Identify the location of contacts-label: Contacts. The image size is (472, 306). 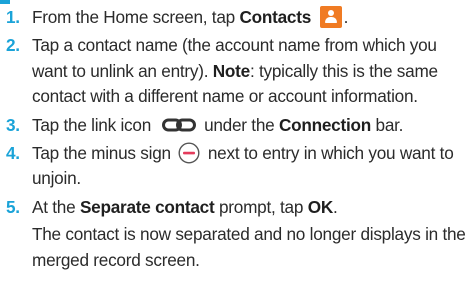
(275, 17).